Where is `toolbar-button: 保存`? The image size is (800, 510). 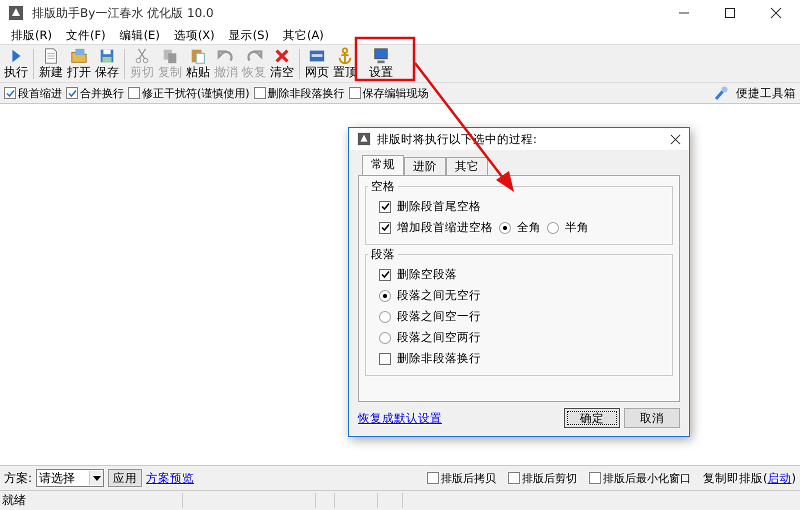
toolbar-button: 保存 is located at coordinates (107, 63).